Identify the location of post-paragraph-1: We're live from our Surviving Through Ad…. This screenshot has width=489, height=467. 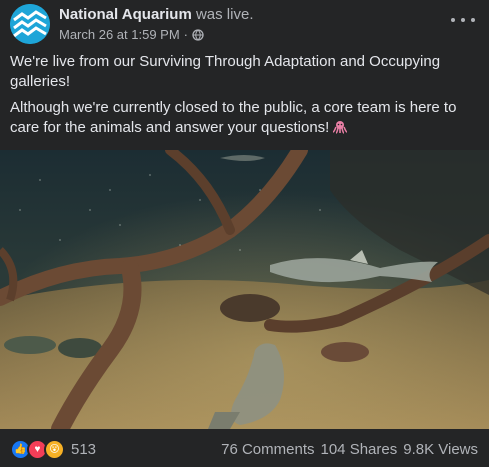
(225, 71).